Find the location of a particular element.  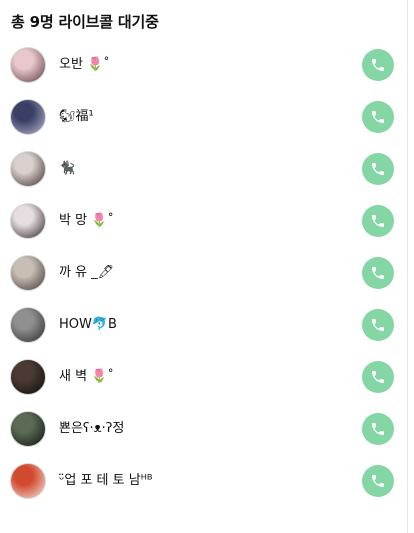

user-name: 오반 🌷˚ is located at coordinates (84, 64).